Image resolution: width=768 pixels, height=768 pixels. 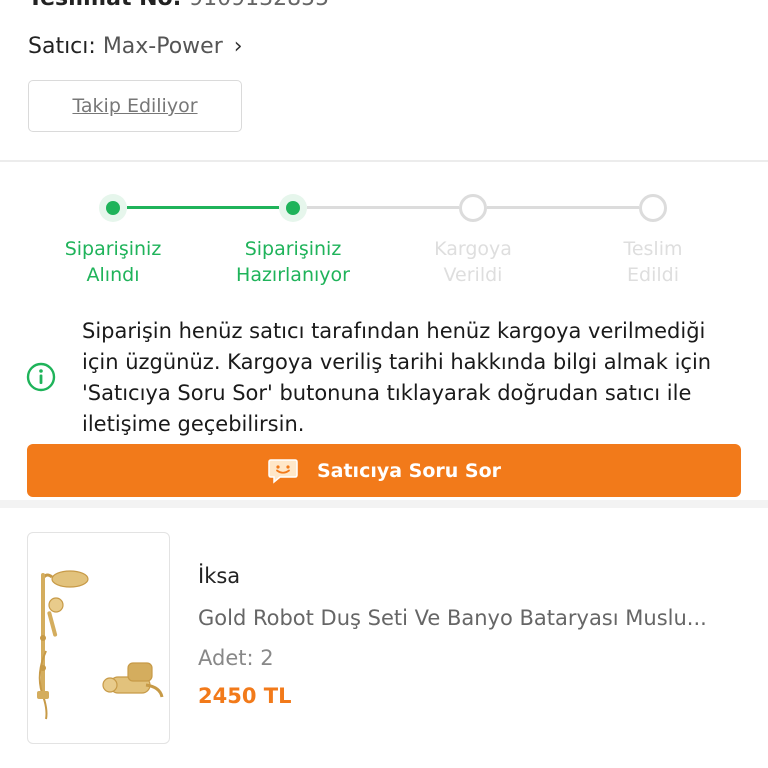 What do you see at coordinates (62, 46) in the screenshot?
I see `seller-label: Satıcı:` at bounding box center [62, 46].